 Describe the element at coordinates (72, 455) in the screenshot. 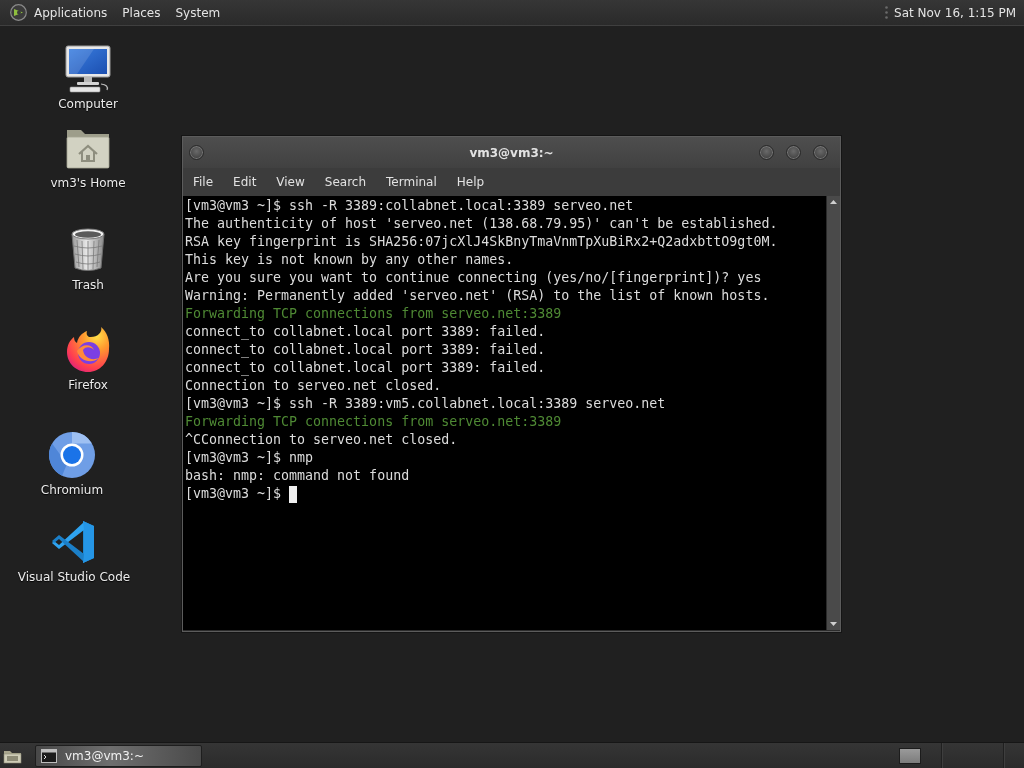

I see `chromium-icon` at that location.